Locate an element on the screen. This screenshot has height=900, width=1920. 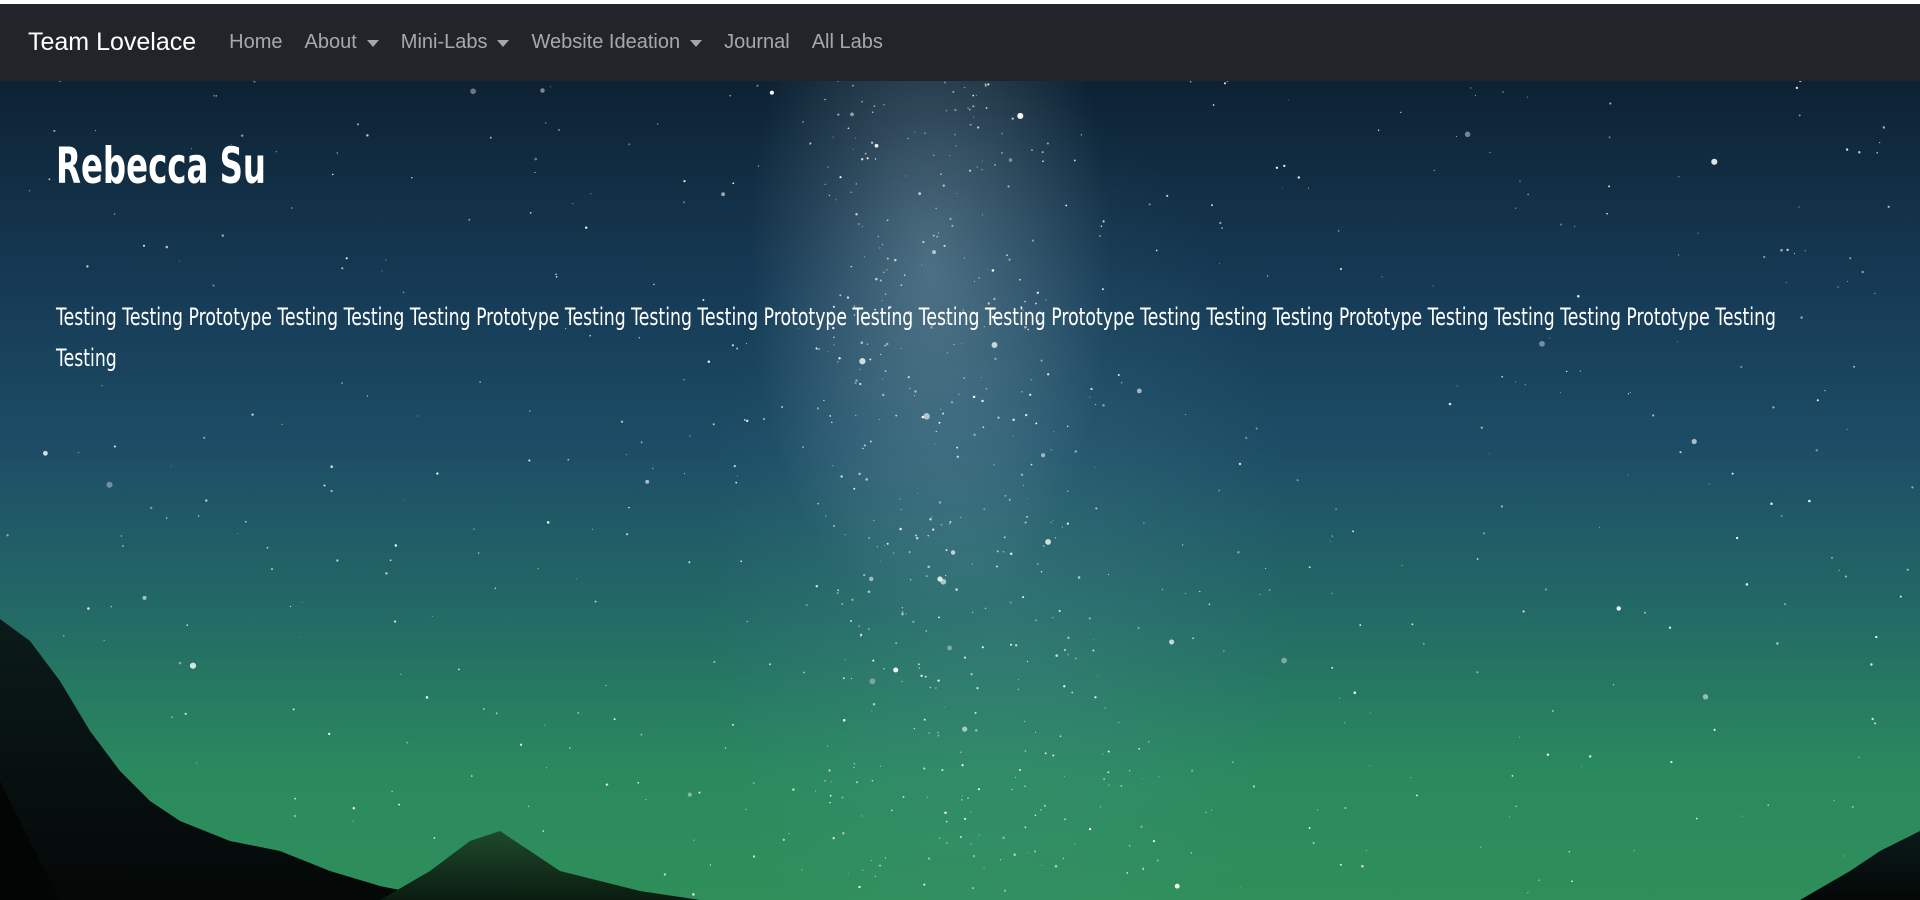
nav-item-mini-labs: Mini-Labs is located at coordinates (455, 42).